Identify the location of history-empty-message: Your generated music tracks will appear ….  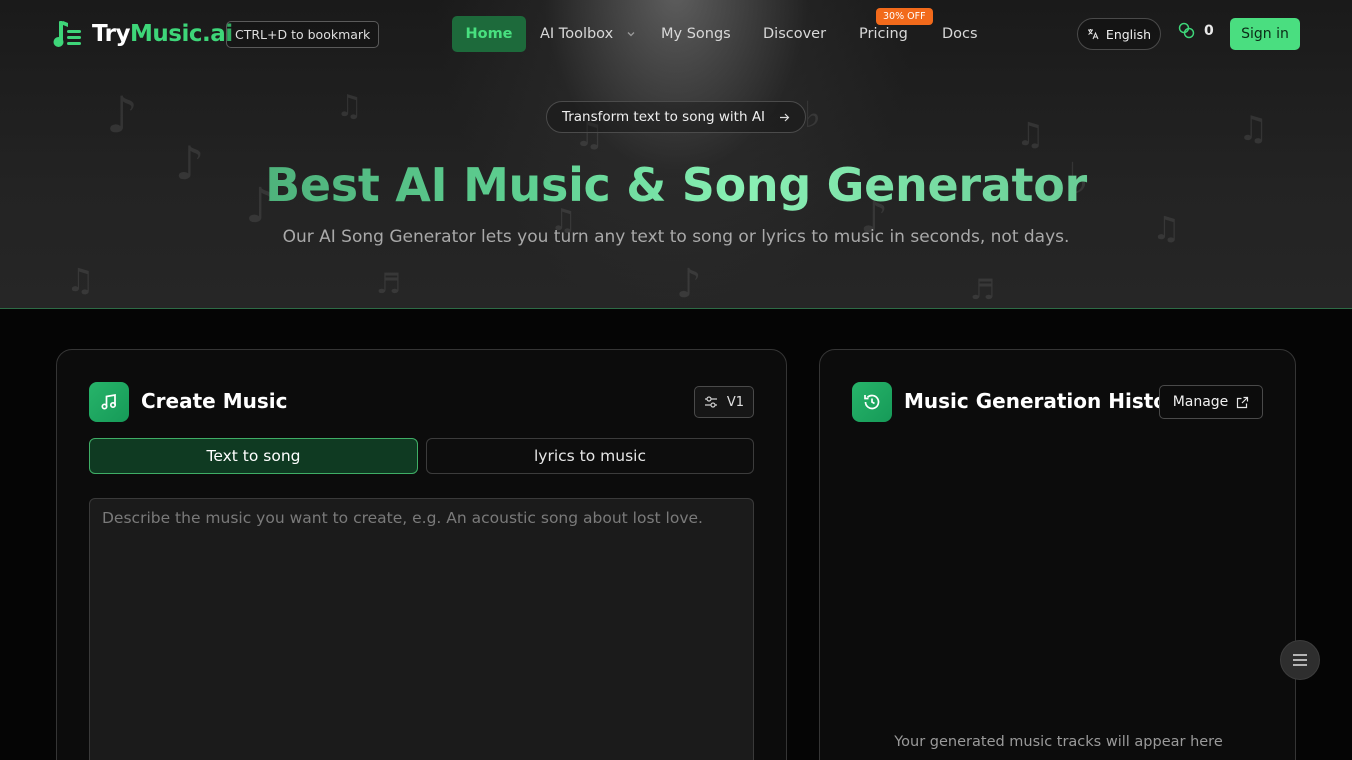
(1058, 742).